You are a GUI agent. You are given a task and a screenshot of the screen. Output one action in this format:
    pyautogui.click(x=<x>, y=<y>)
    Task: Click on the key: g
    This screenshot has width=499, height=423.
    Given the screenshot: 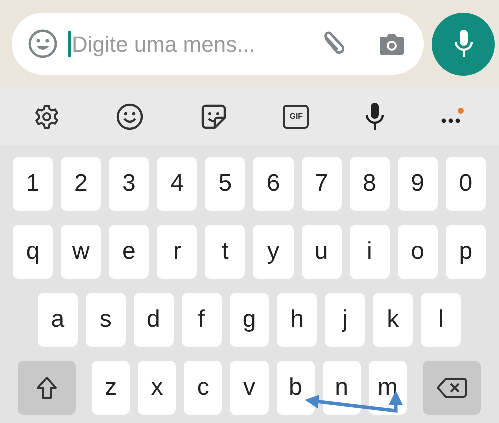 What is the action you would take?
    pyautogui.click(x=250, y=320)
    